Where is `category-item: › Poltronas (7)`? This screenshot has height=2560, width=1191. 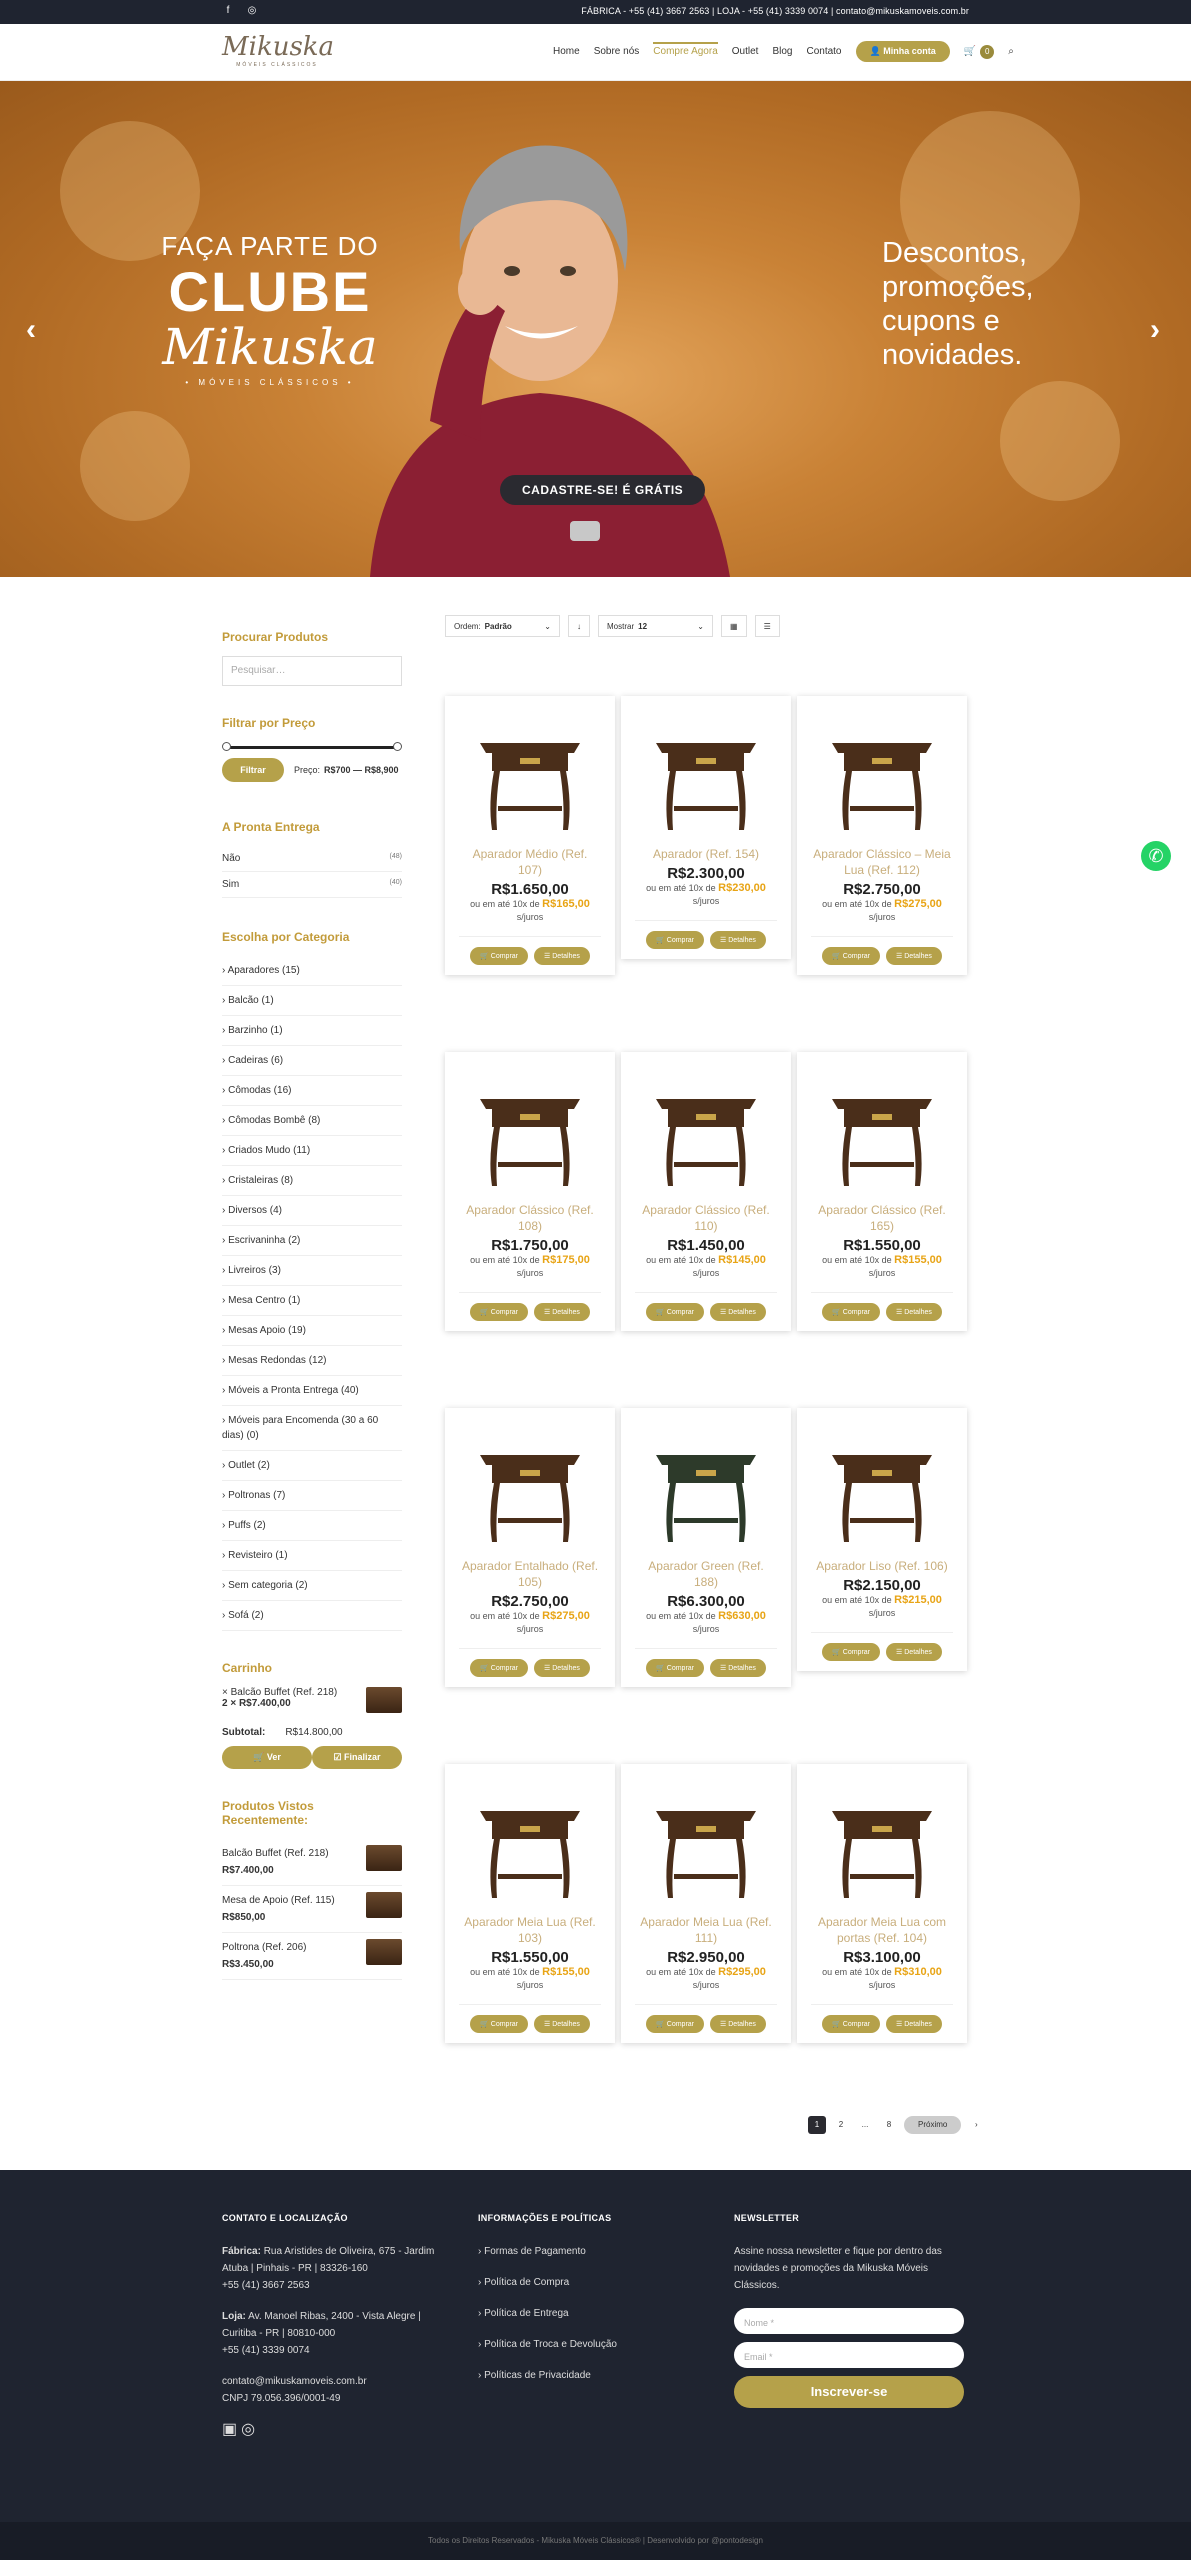
category-item: › Poltronas (7) is located at coordinates (312, 1496).